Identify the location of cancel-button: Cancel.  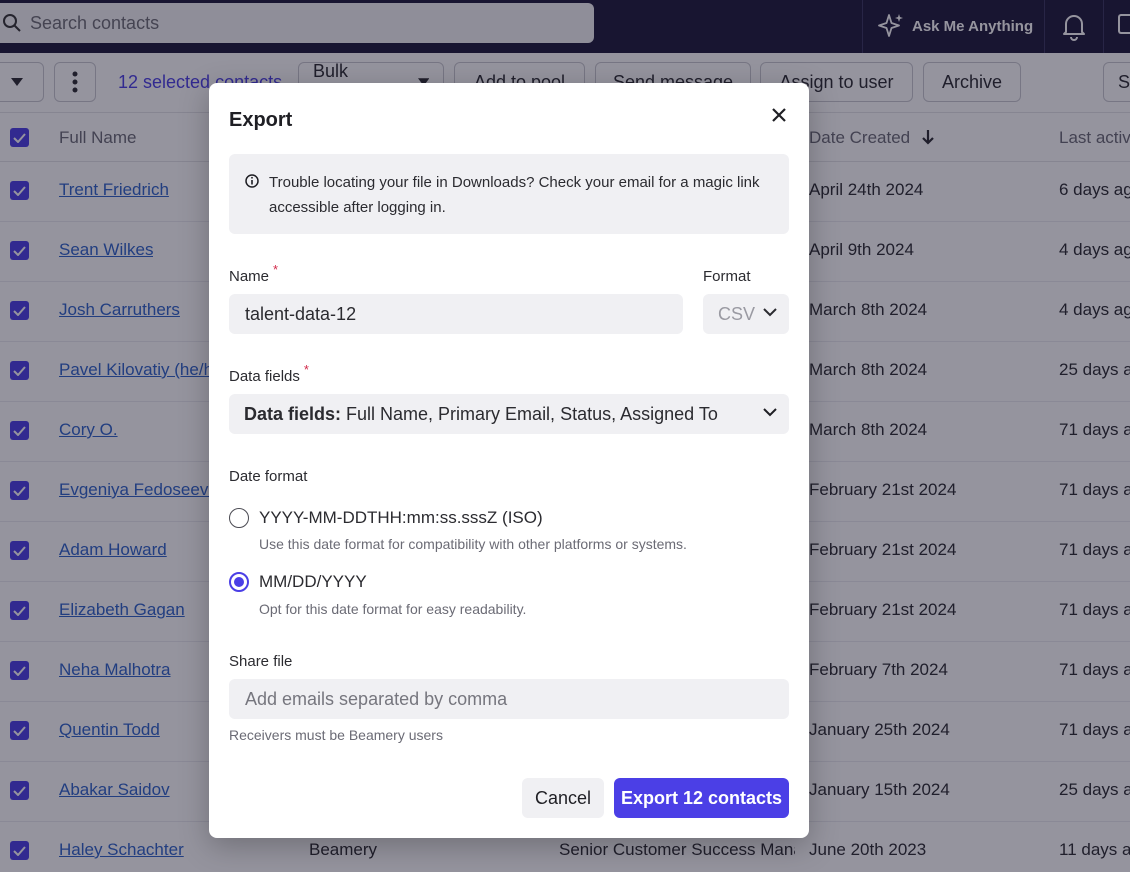
(563, 798).